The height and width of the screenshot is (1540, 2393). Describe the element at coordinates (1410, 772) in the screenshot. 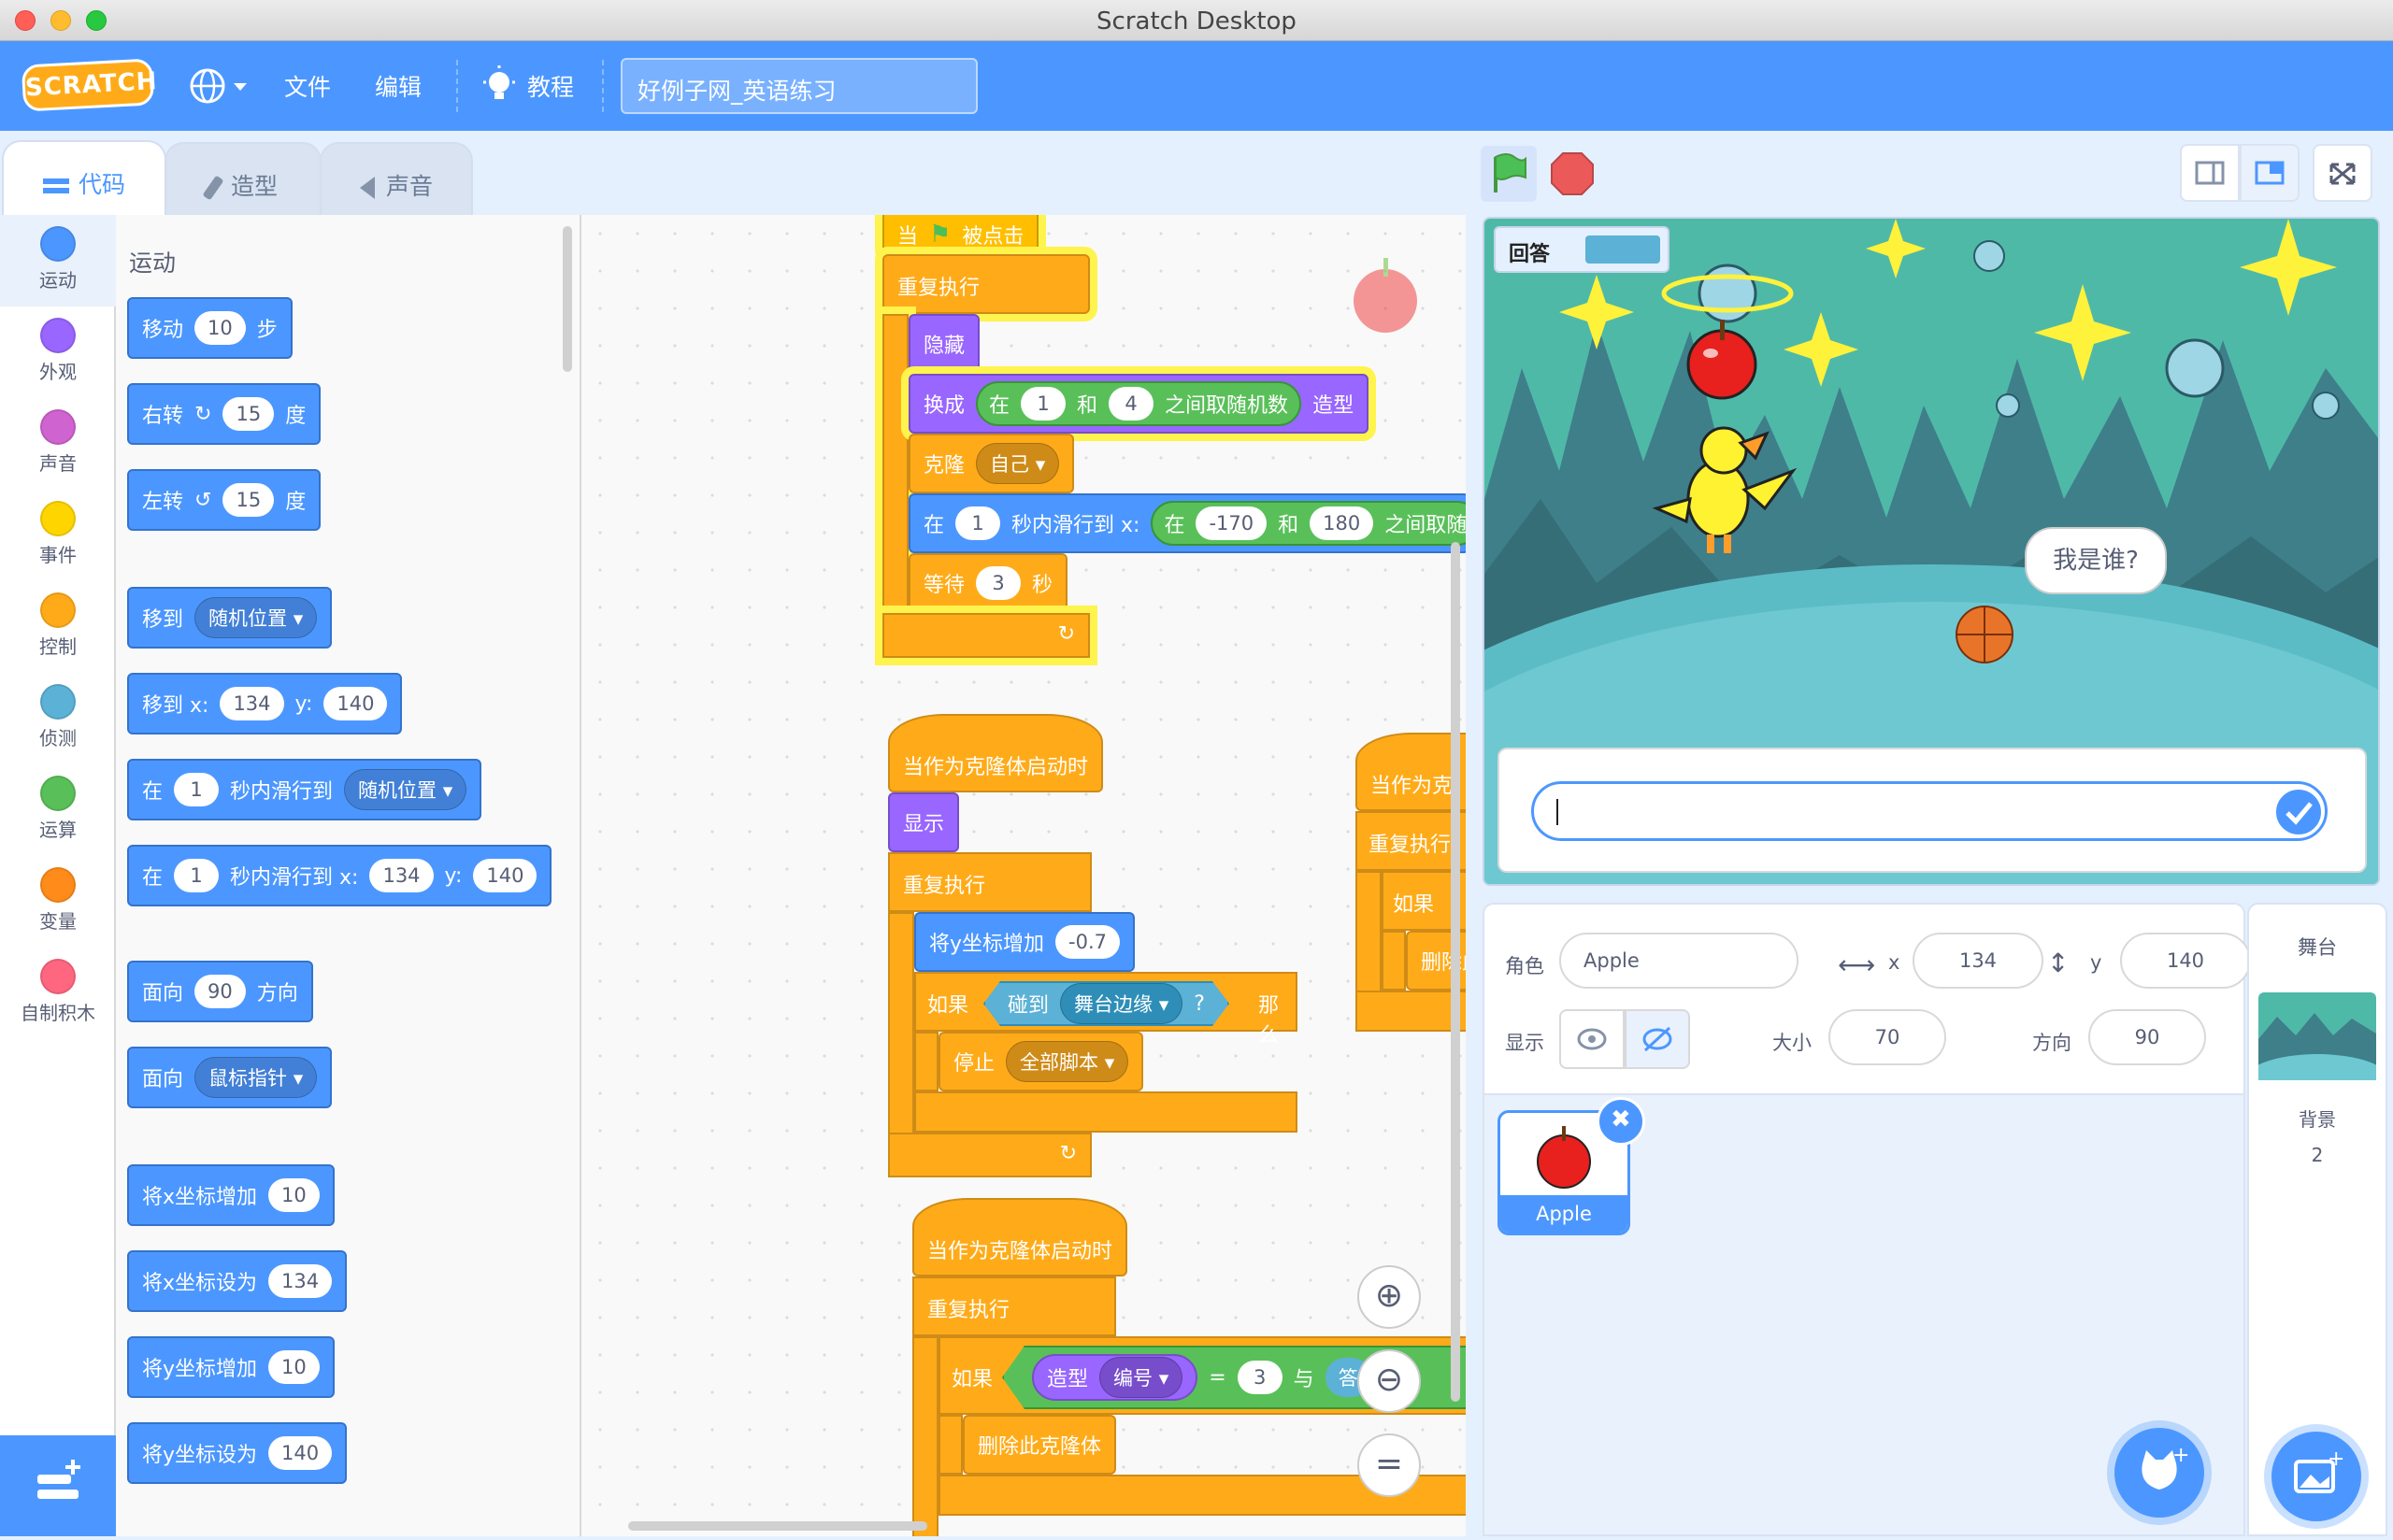

I see `block-when-clone-start: 当作为克` at that location.